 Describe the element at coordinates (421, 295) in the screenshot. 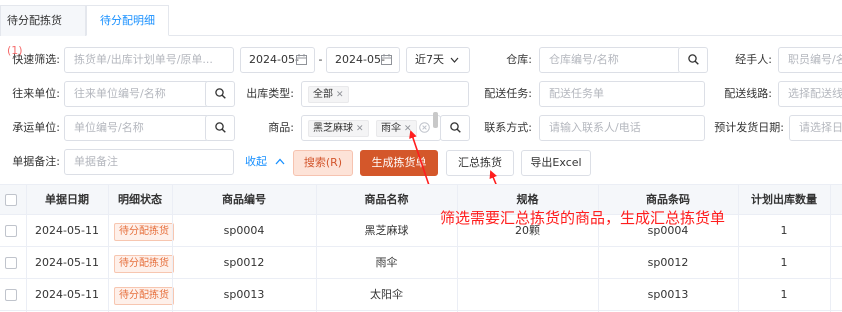

I see `table-row: 2024-05-11 待分配拣货 sp0013 太阳伞 sp0013 1` at that location.